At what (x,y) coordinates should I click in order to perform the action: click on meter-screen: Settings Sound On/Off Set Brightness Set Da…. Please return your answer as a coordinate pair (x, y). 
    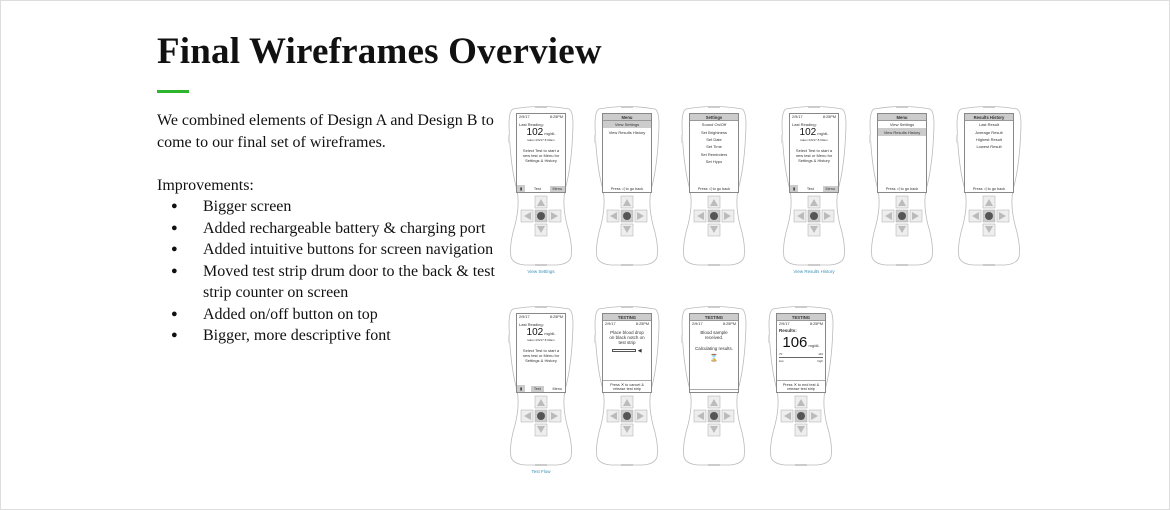
    Looking at the image, I should click on (714, 153).